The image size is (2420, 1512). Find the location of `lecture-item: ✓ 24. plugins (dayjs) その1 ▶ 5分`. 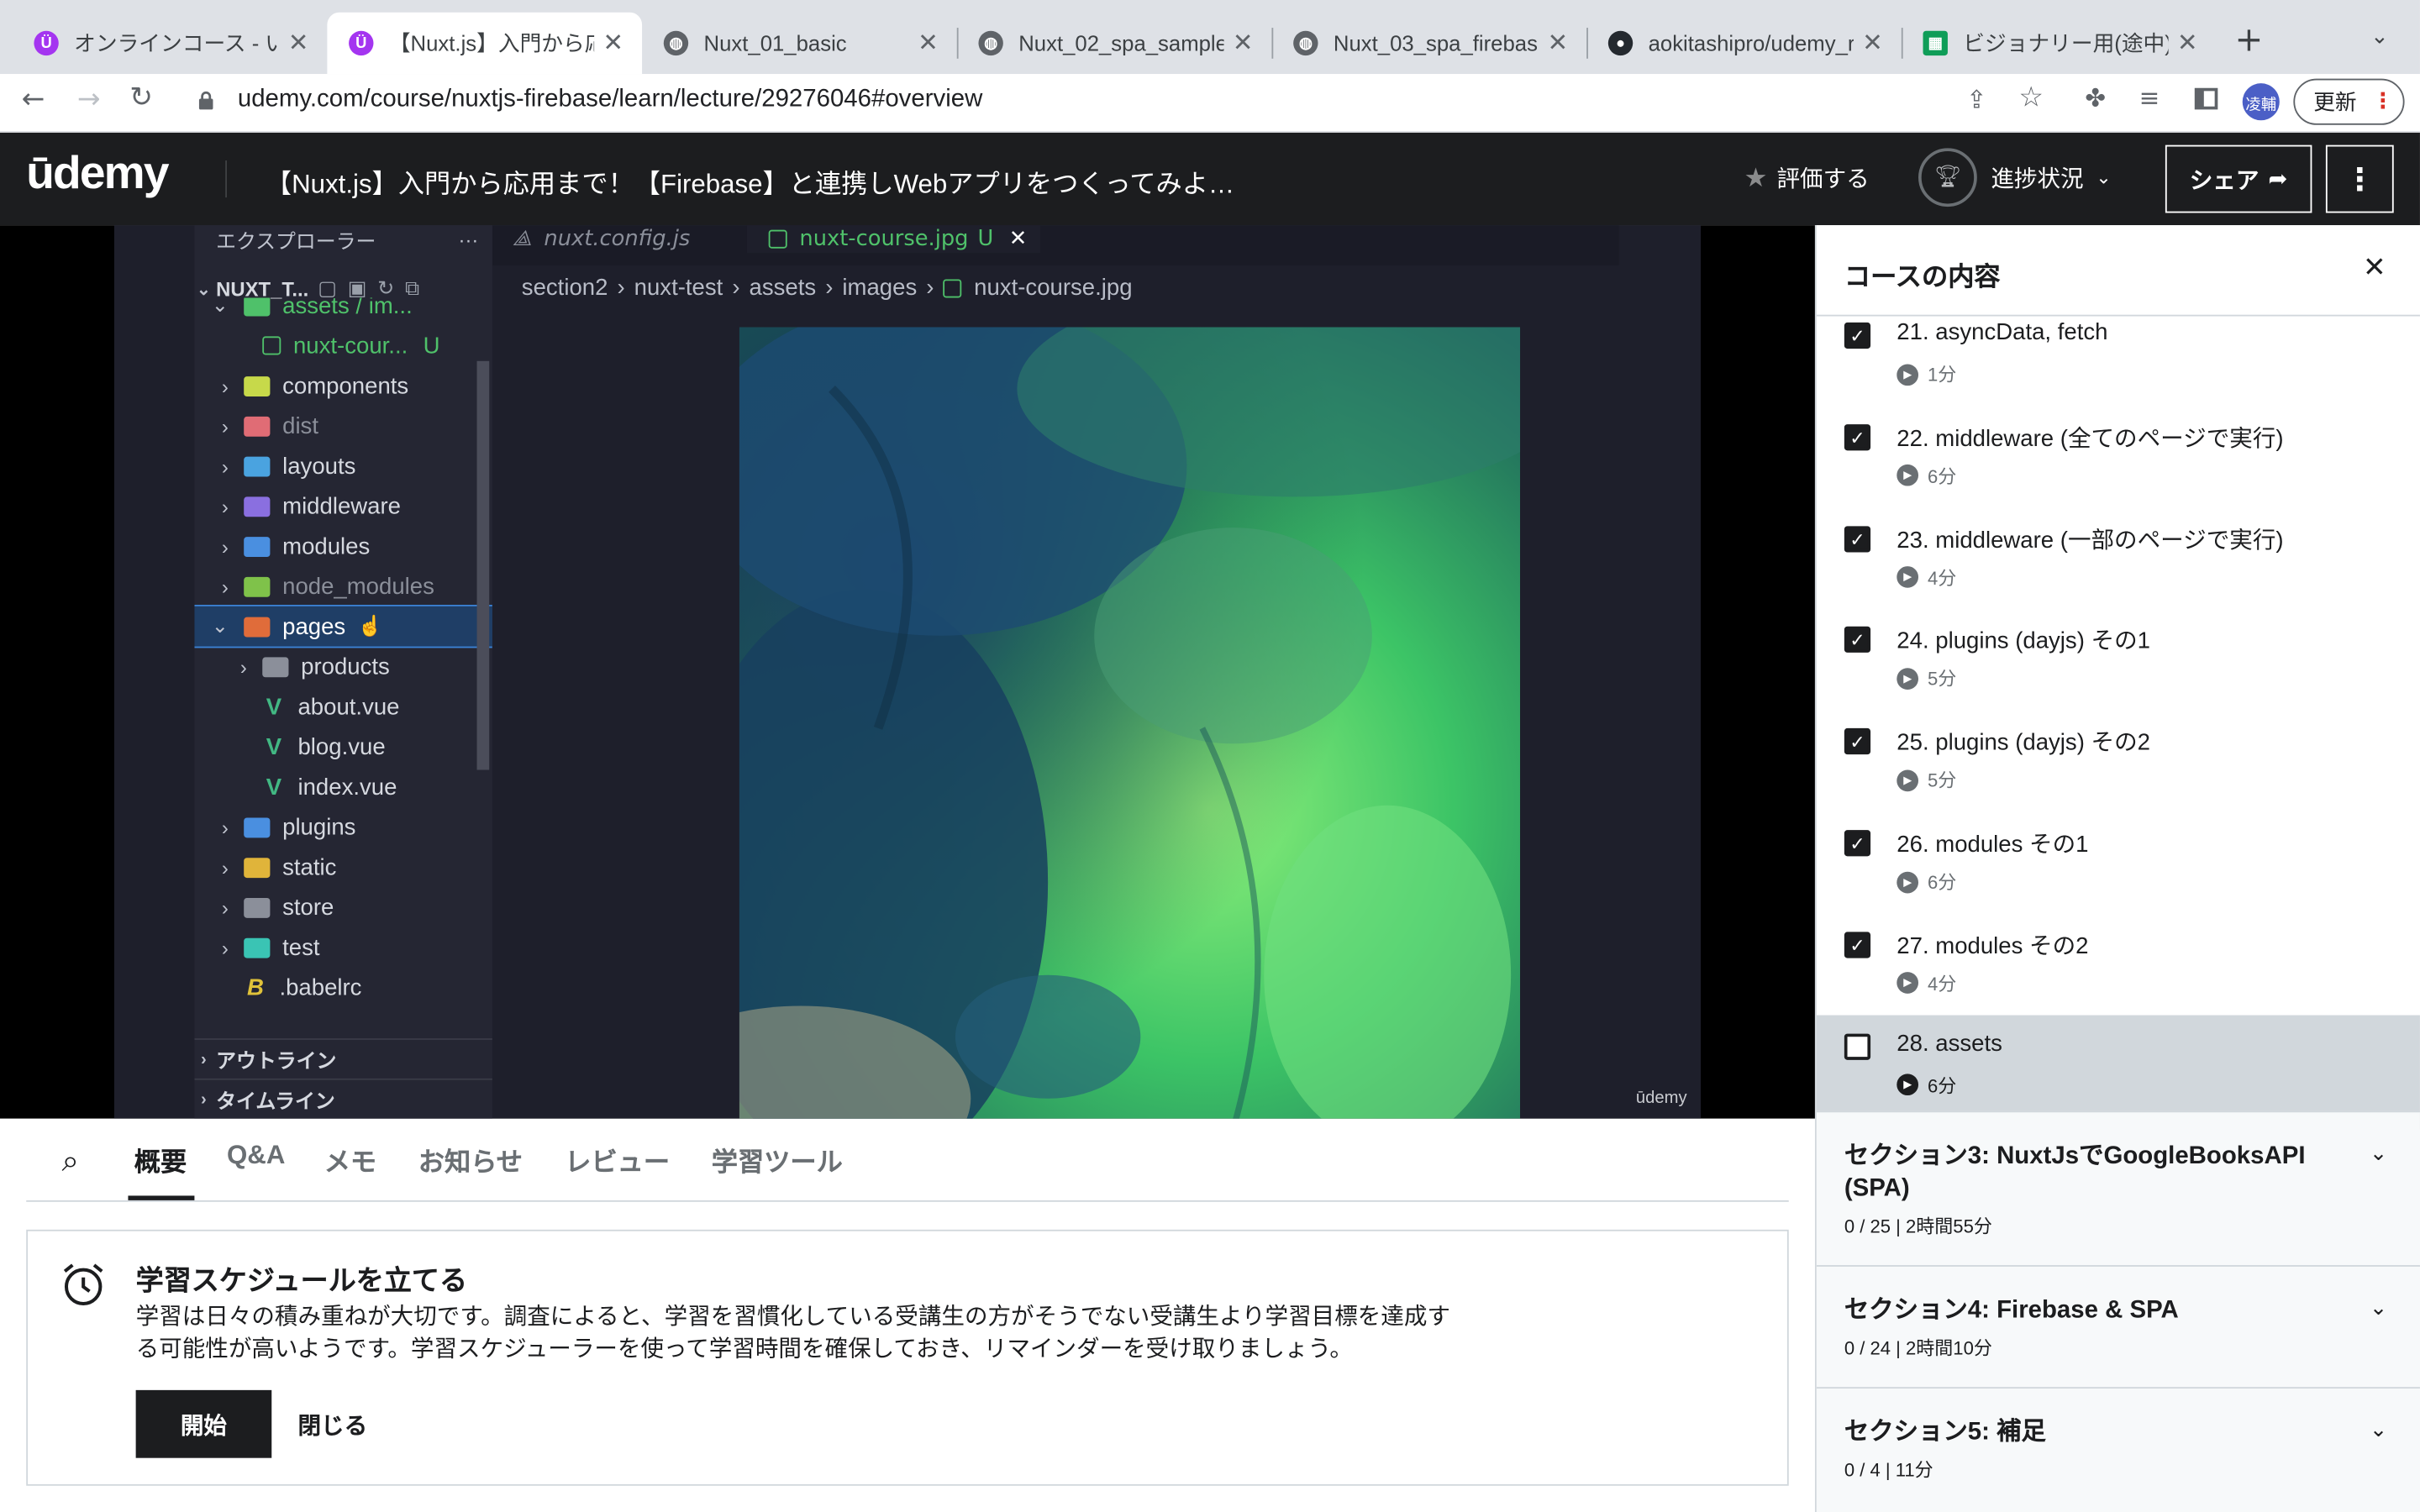

lecture-item: ✓ 24. plugins (dayjs) その1 ▶ 5分 is located at coordinates (2118, 659).